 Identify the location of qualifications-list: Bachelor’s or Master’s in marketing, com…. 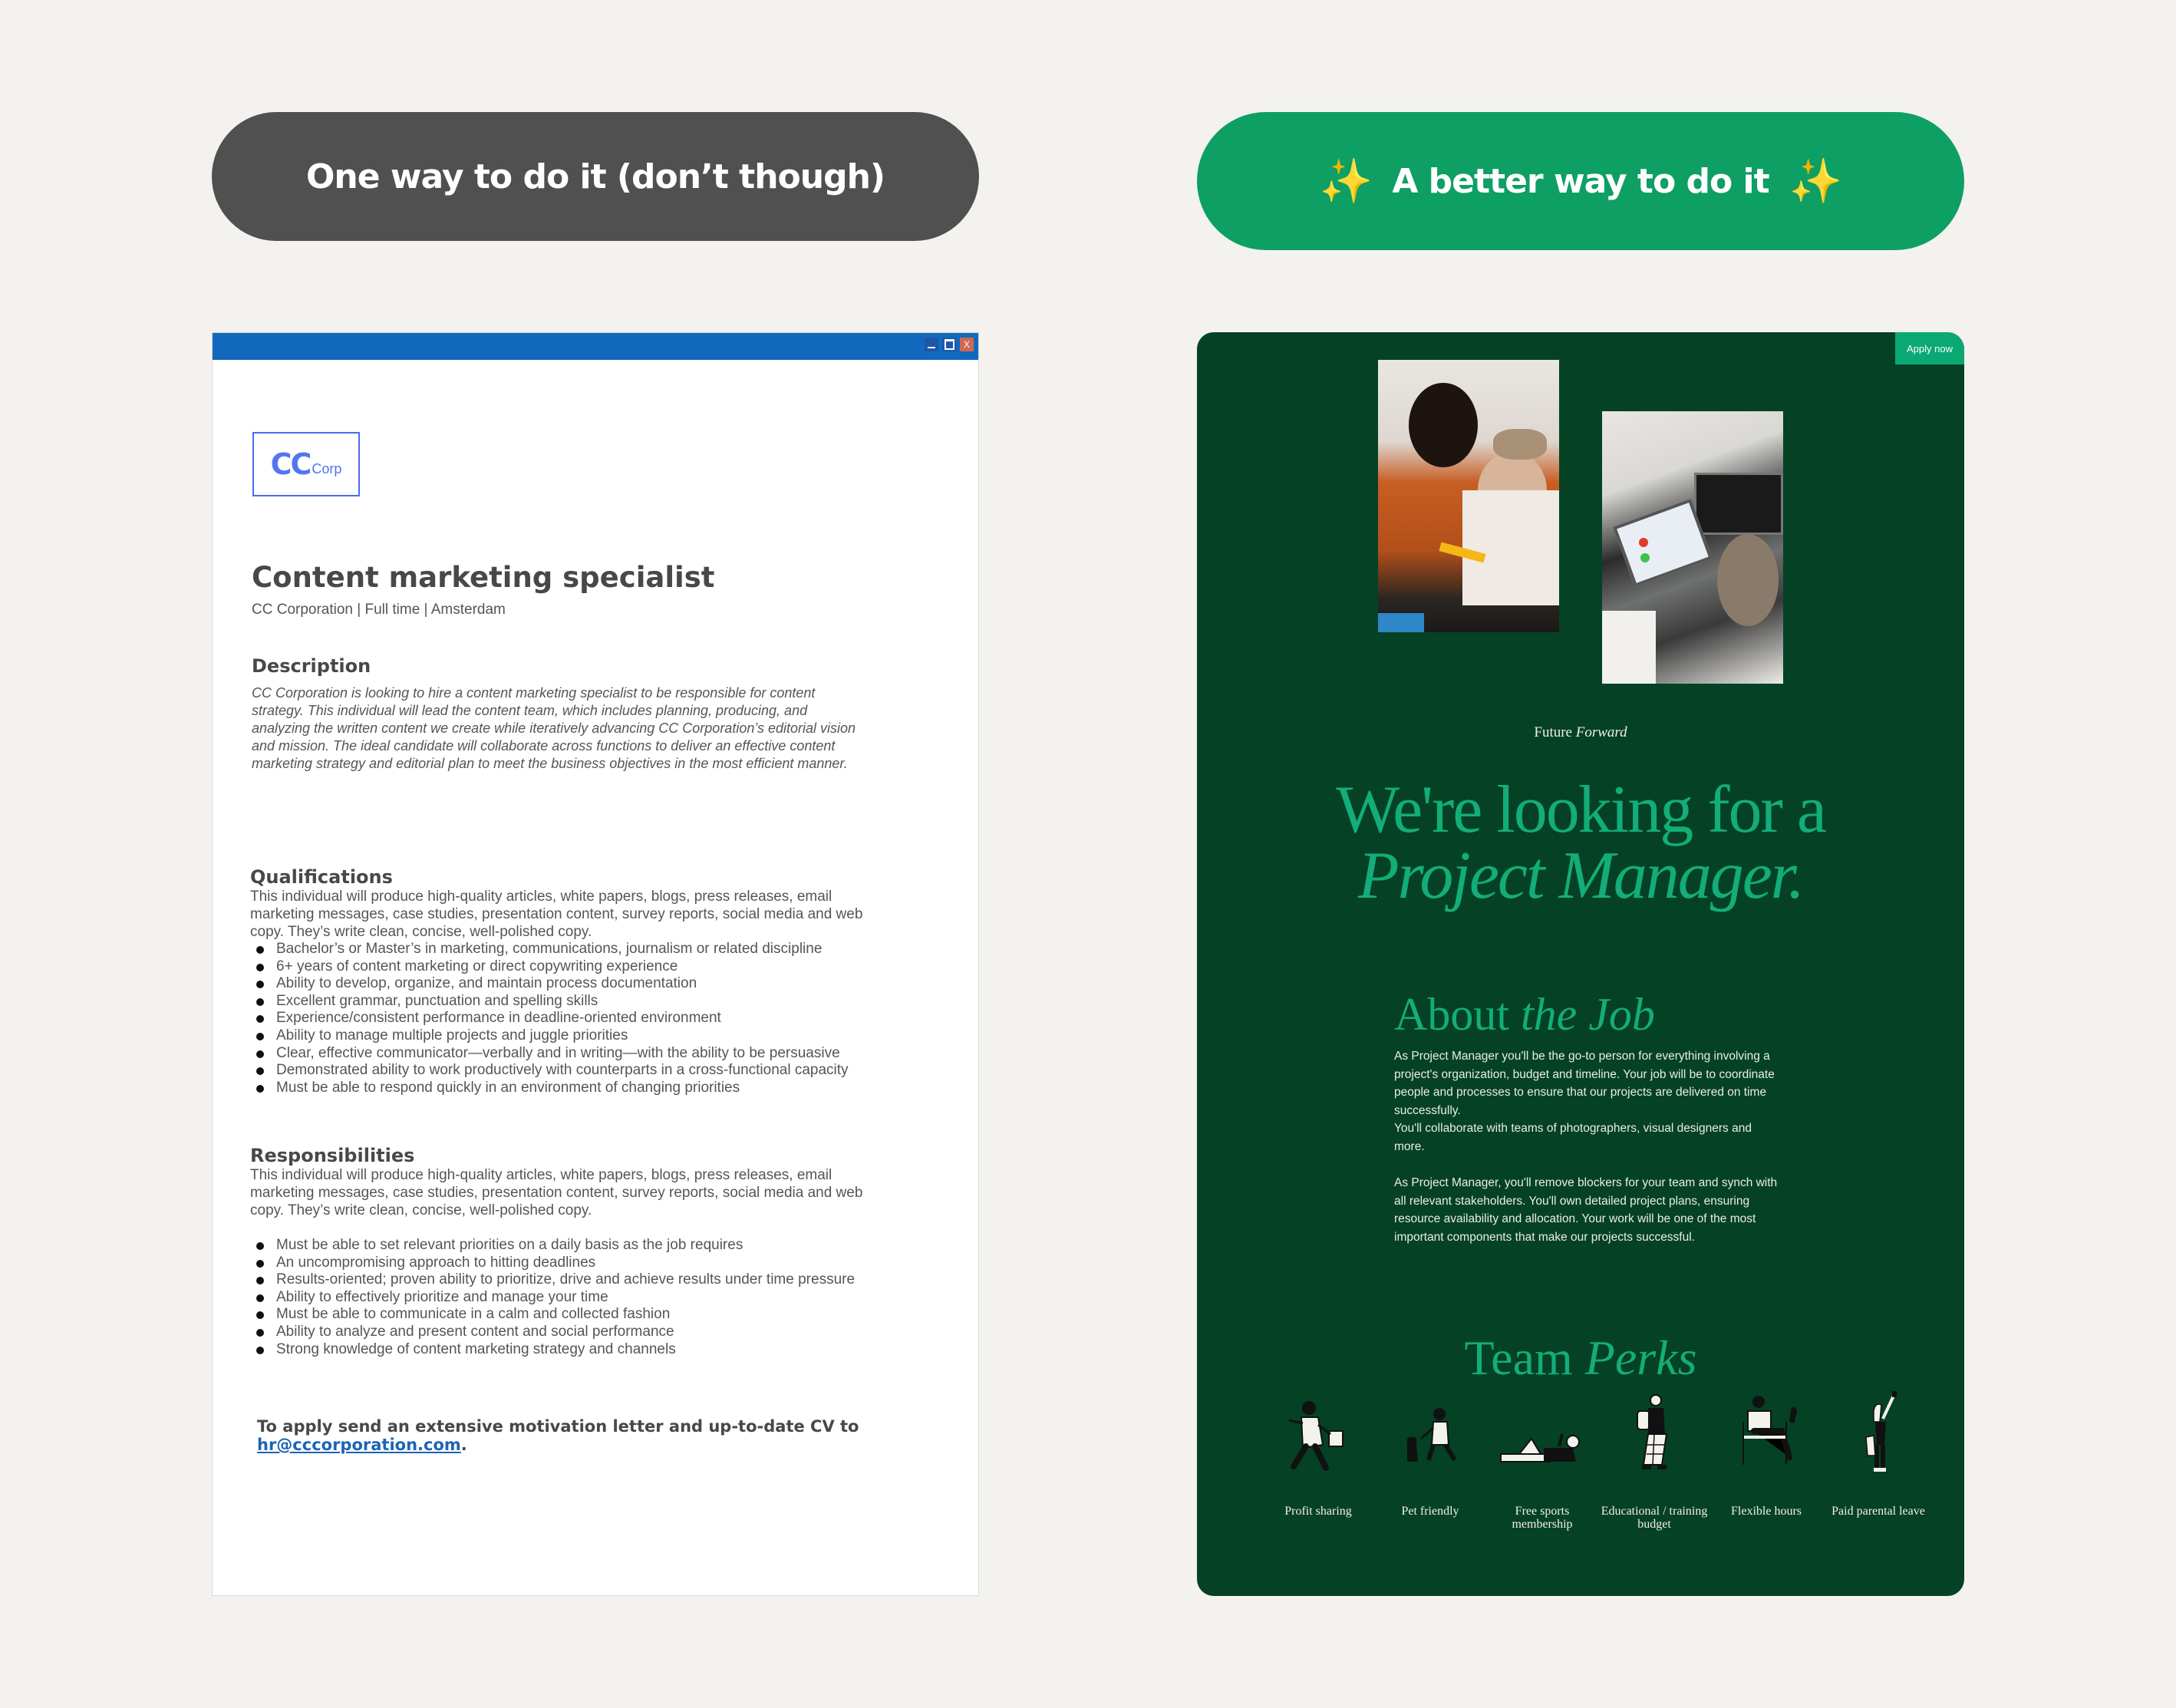
(557, 1018).